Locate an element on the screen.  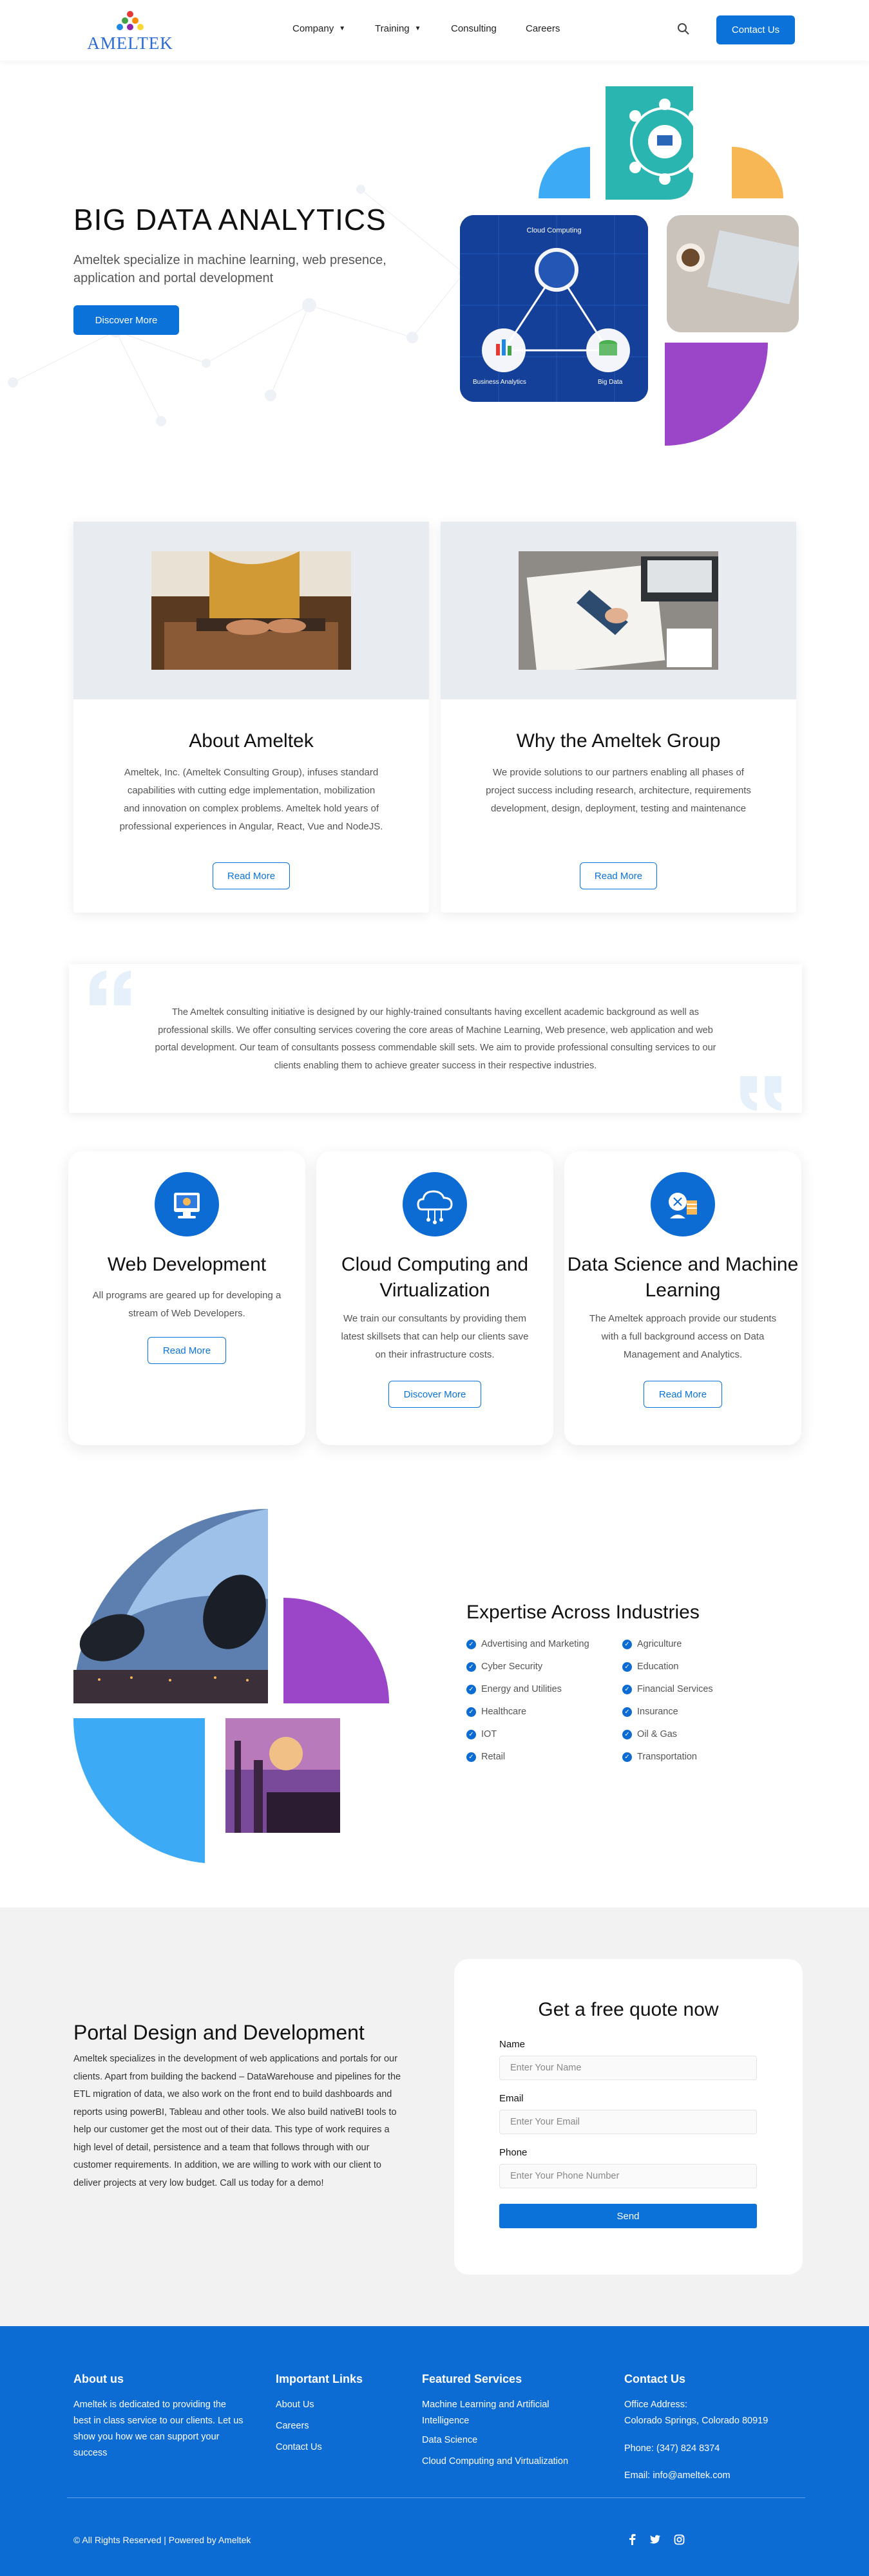
quote-open-icon is located at coordinates (110, 988).